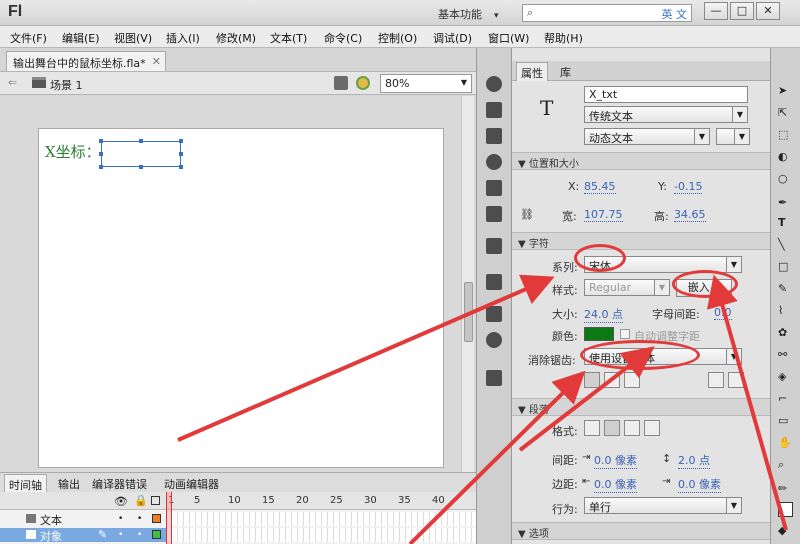 The height and width of the screenshot is (544, 800). Describe the element at coordinates (494, 282) in the screenshot. I see `actions-icon` at that location.